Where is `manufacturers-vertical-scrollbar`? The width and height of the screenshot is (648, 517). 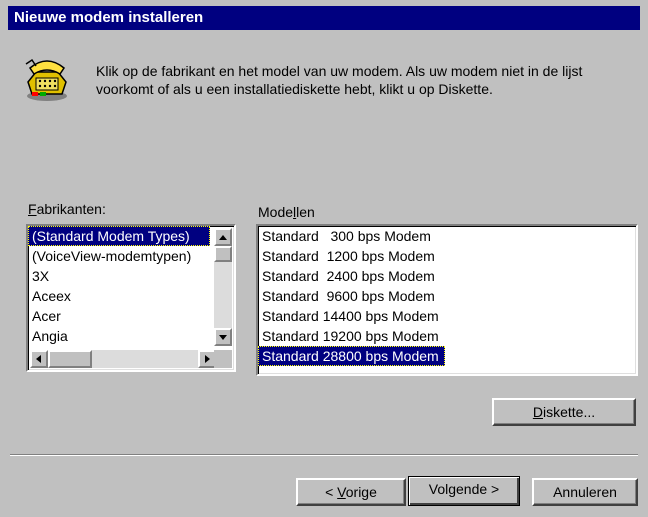 manufacturers-vertical-scrollbar is located at coordinates (223, 287).